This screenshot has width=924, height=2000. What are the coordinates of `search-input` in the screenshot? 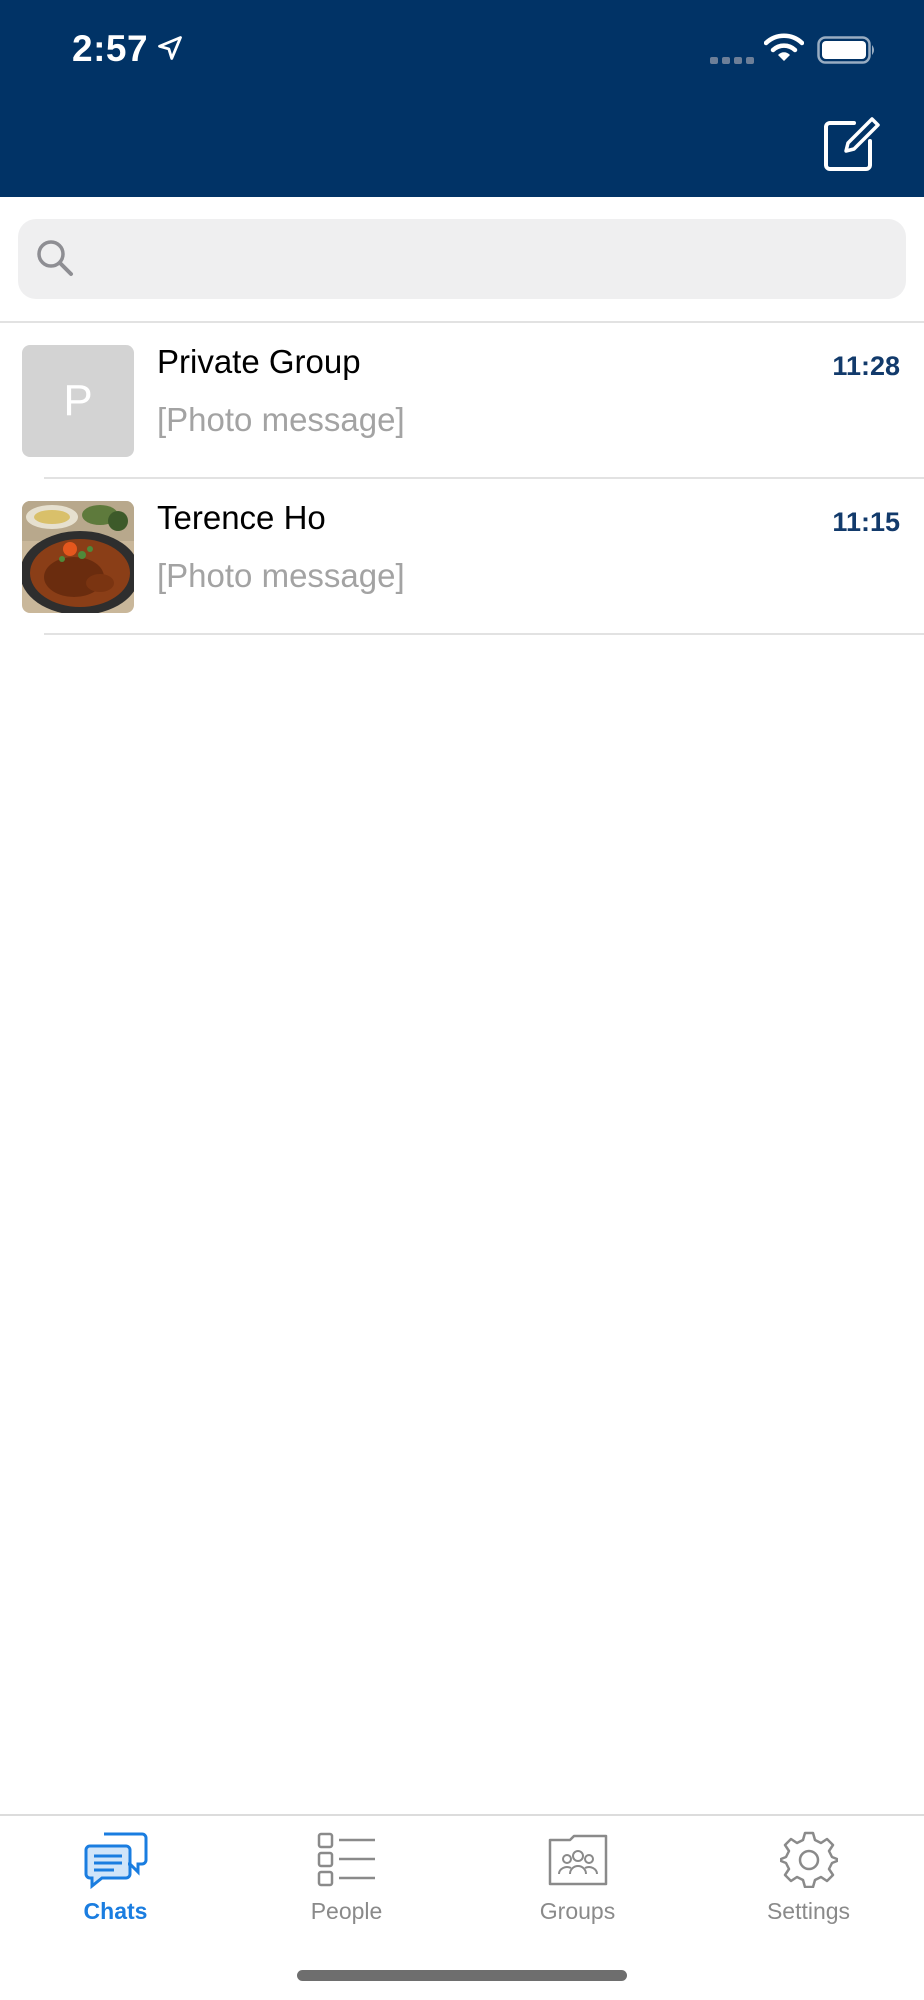 It's located at (490, 259).